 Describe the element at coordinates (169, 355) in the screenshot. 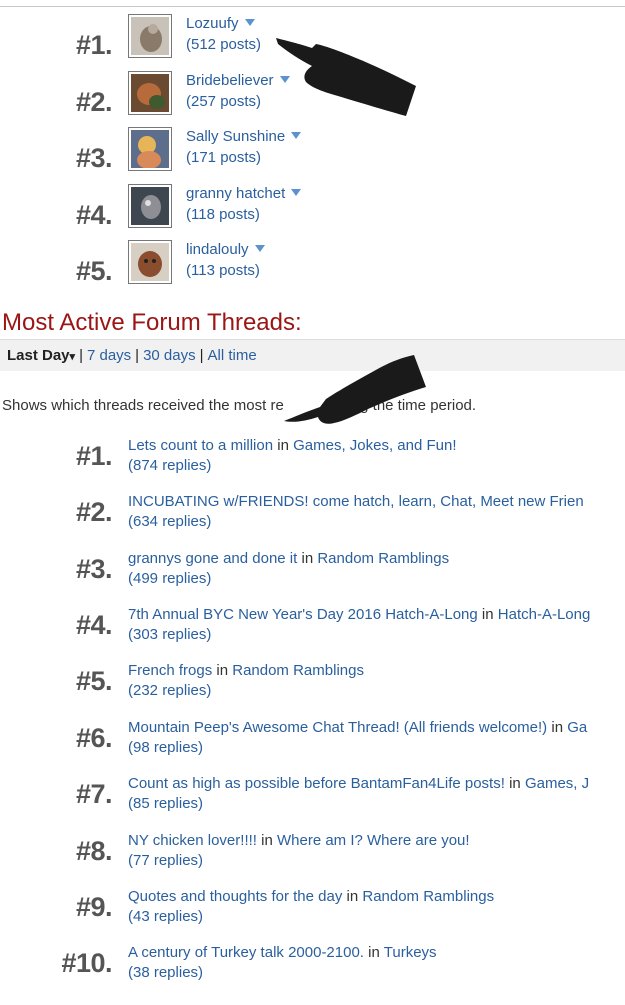

I see `tab-30-days: 30 days` at that location.